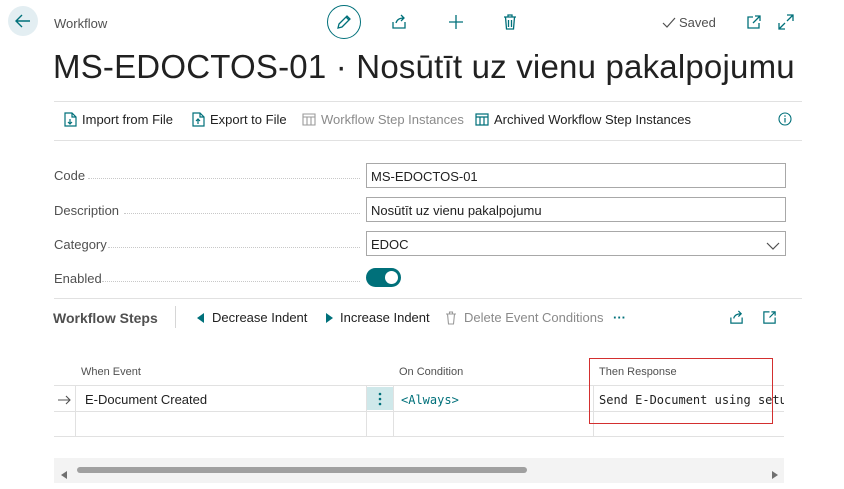  I want to click on archived-label: Archived Workflow Step Instances, so click(593, 119).